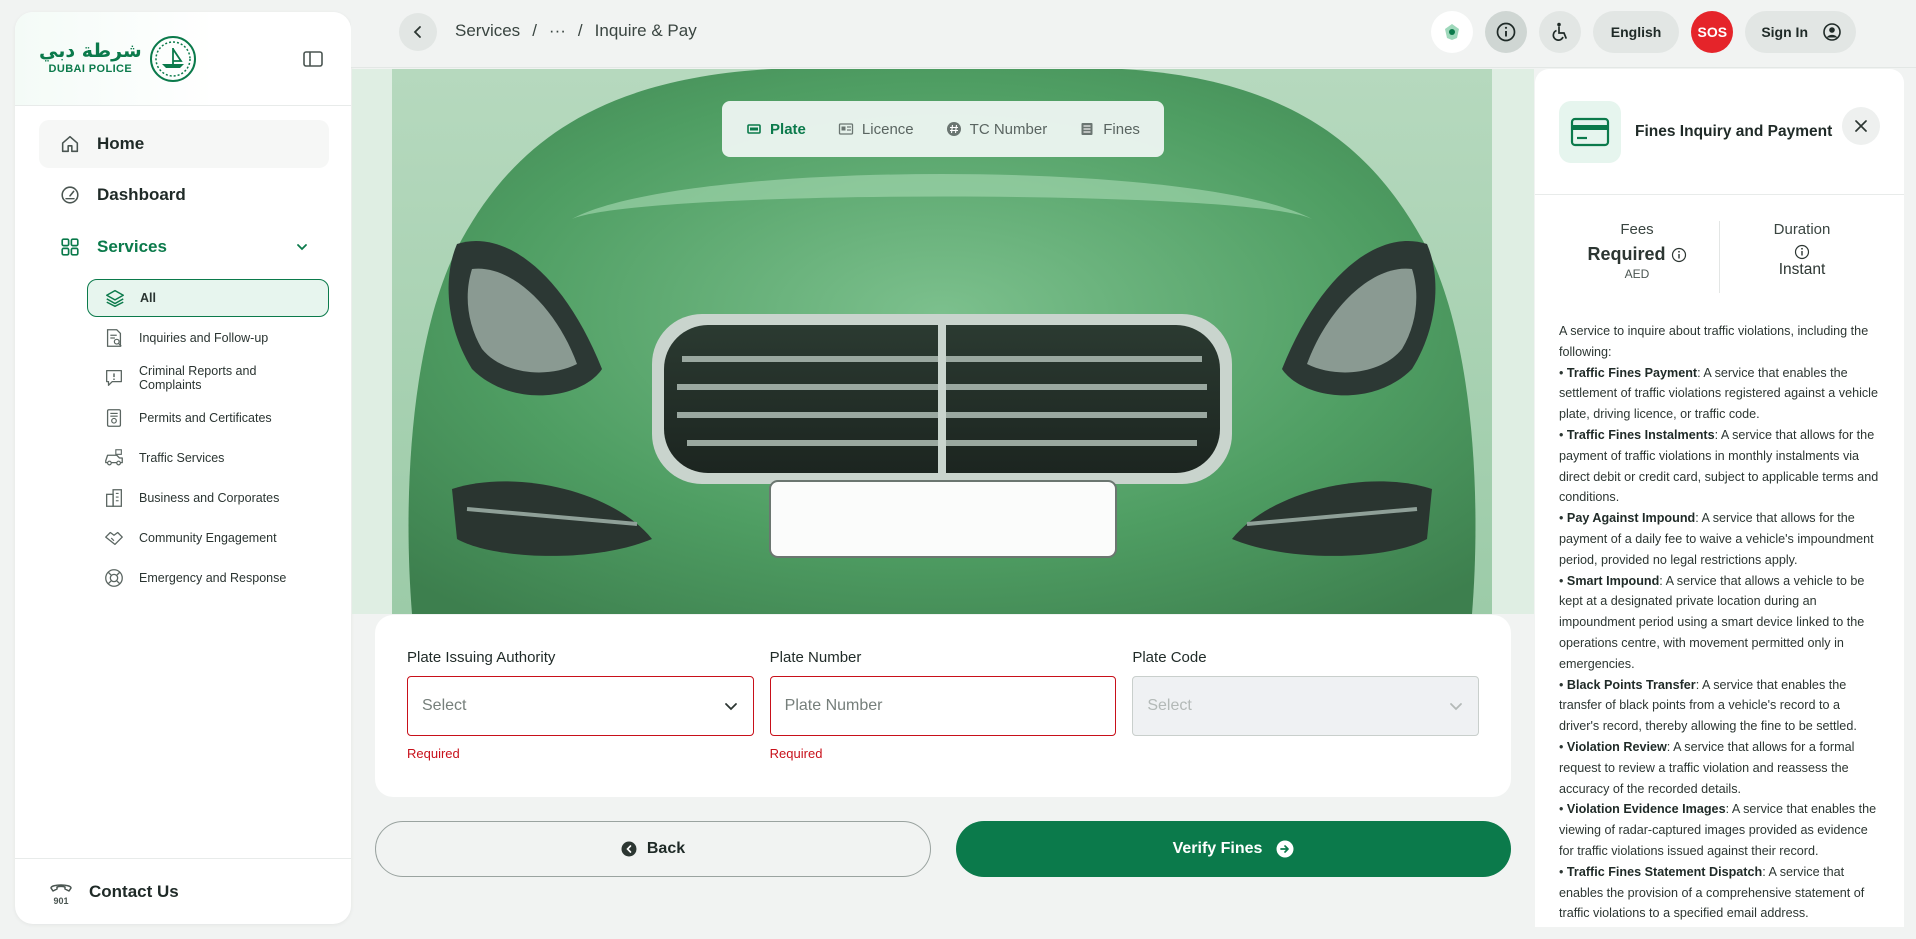 The height and width of the screenshot is (939, 1916). Describe the element at coordinates (1734, 131) in the screenshot. I see `panel-title: Fines Inquiry and Payment` at that location.